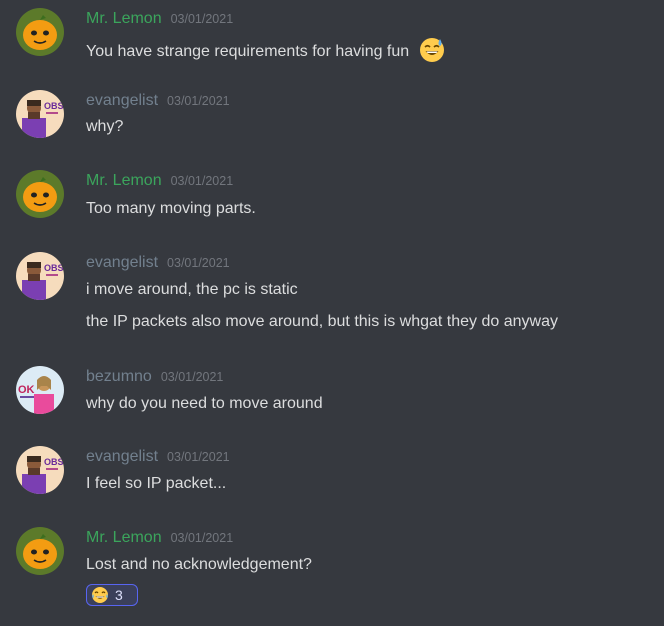 The height and width of the screenshot is (626, 664). Describe the element at coordinates (199, 564) in the screenshot. I see `message-text: Lost and no acknowledgement?` at that location.